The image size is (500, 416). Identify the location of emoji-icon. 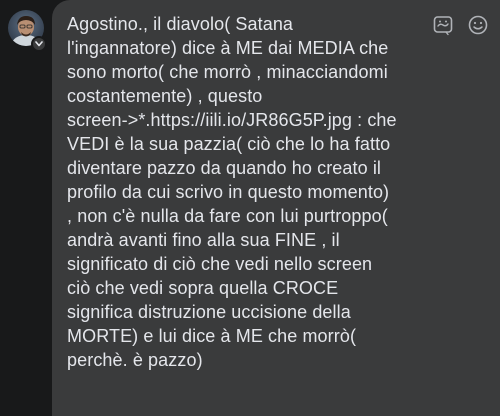
(478, 25).